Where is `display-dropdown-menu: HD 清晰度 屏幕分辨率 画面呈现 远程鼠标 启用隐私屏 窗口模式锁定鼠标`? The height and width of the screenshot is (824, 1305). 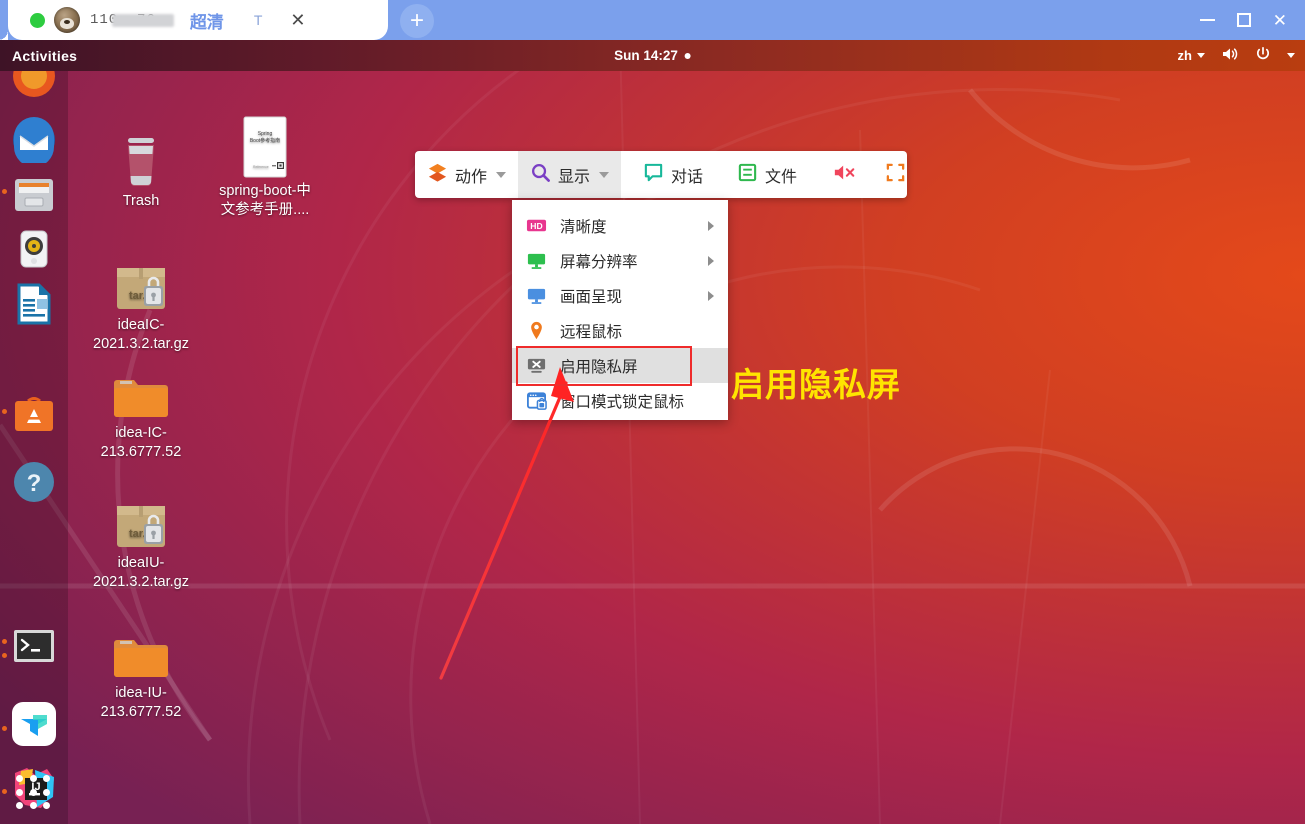 display-dropdown-menu: HD 清晰度 屏幕分辨率 画面呈现 远程鼠标 启用隐私屏 窗口模式锁定鼠标 is located at coordinates (620, 310).